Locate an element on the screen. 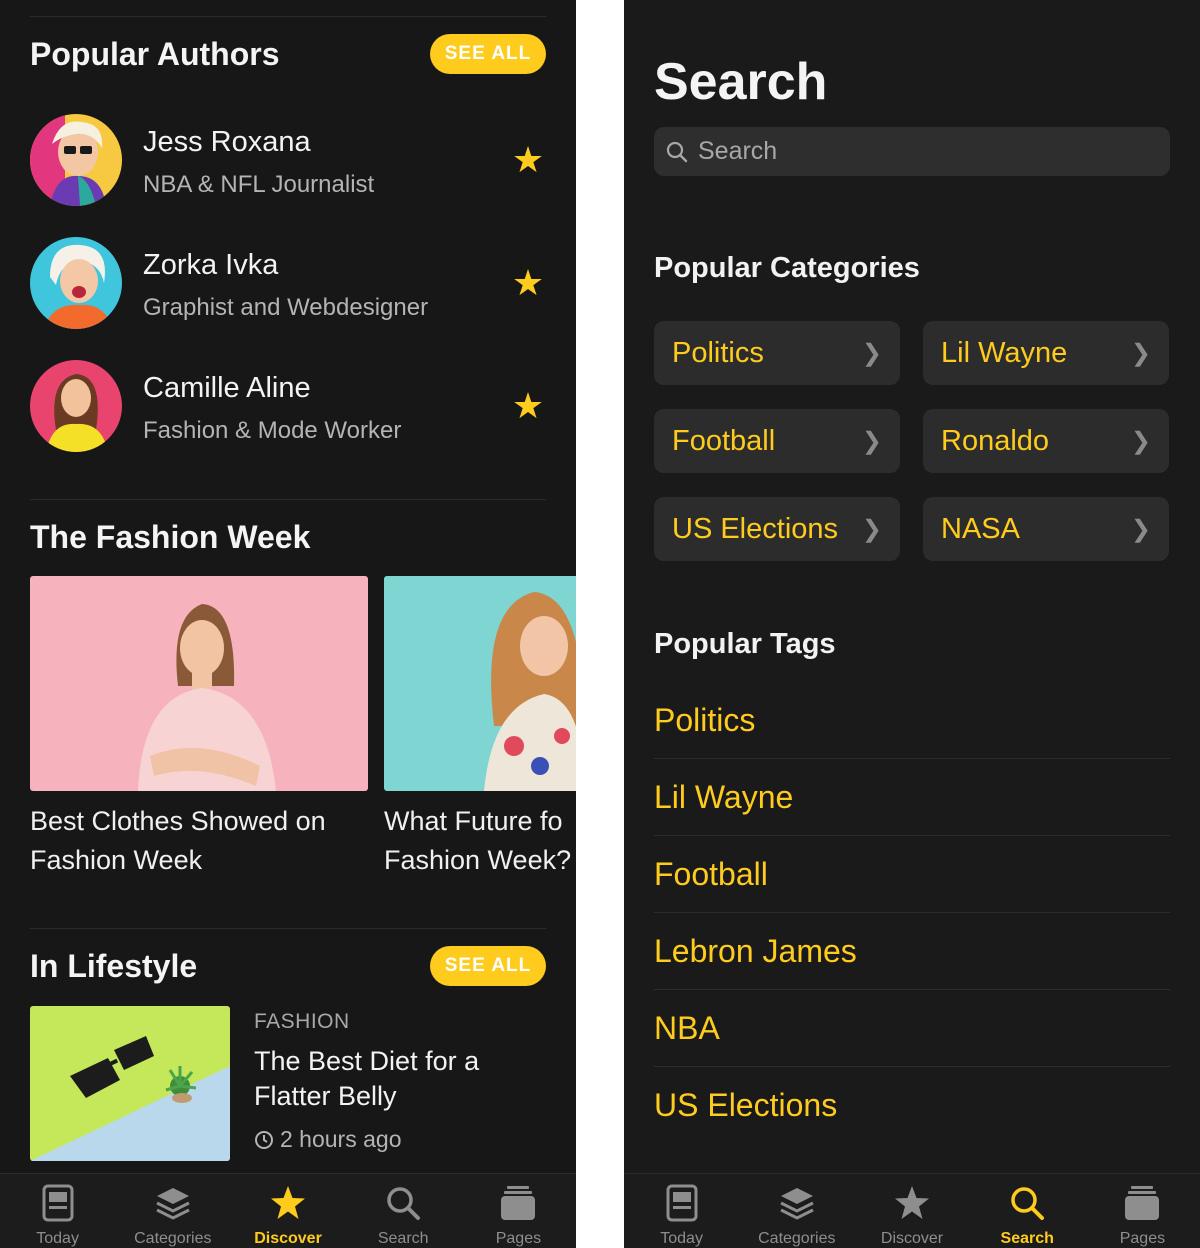 Image resolution: width=1200 pixels, height=1248 pixels. lifestyle-article-image is located at coordinates (130, 1083).